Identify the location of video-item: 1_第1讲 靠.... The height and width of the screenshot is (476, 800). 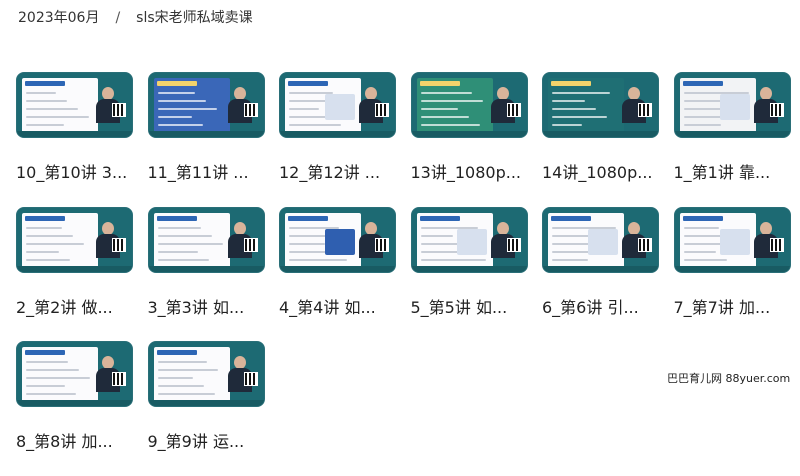
(732, 139).